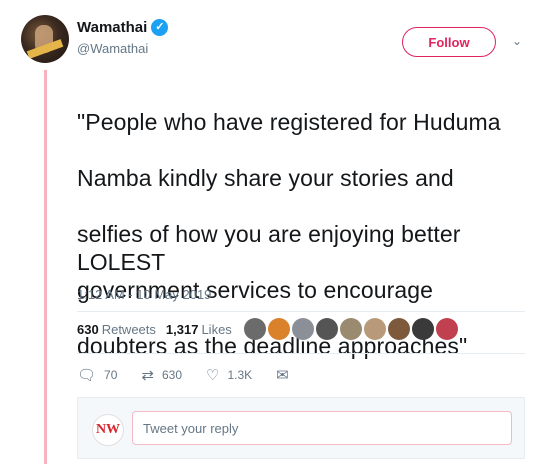 The image size is (551, 464). What do you see at coordinates (112, 48) in the screenshot?
I see `author-handle: @Wamathai` at bounding box center [112, 48].